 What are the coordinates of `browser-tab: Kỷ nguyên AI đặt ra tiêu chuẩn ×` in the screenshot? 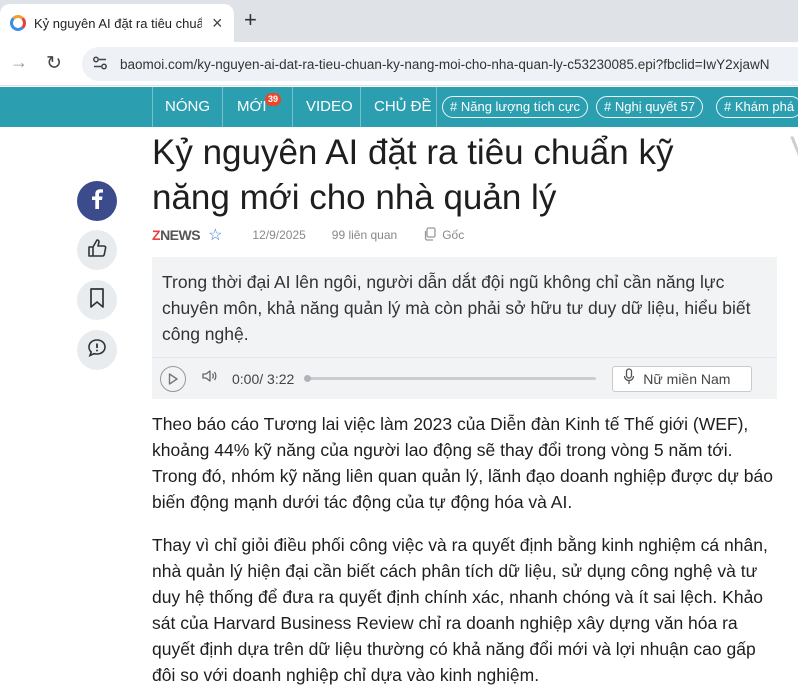 It's located at (117, 23).